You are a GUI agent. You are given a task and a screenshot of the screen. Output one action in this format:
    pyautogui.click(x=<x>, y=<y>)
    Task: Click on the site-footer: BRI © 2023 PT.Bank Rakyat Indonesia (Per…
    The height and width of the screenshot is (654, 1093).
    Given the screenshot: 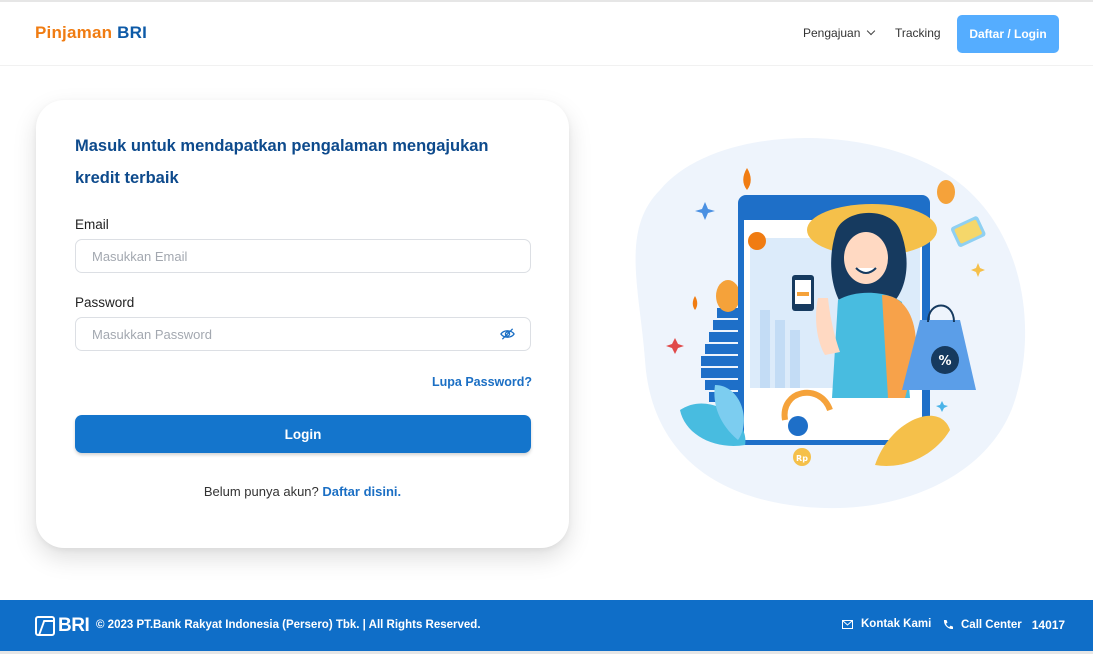 What is the action you would take?
    pyautogui.click(x=546, y=627)
    